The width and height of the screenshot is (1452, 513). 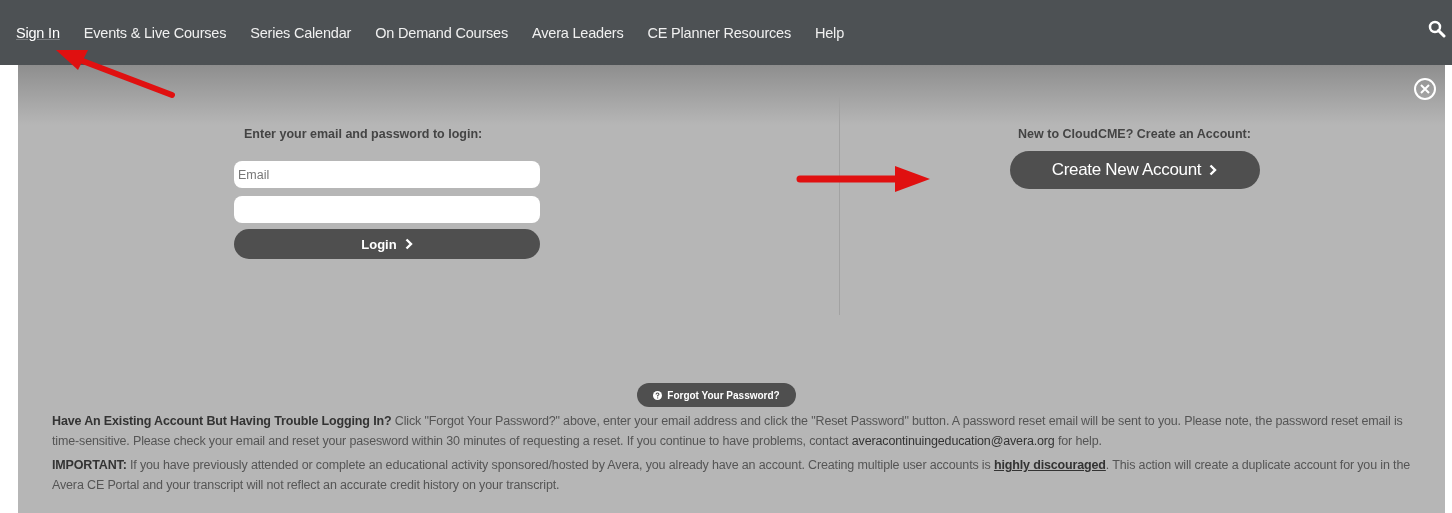 What do you see at coordinates (442, 32) in the screenshot?
I see `nav-link: On Demand Courses` at bounding box center [442, 32].